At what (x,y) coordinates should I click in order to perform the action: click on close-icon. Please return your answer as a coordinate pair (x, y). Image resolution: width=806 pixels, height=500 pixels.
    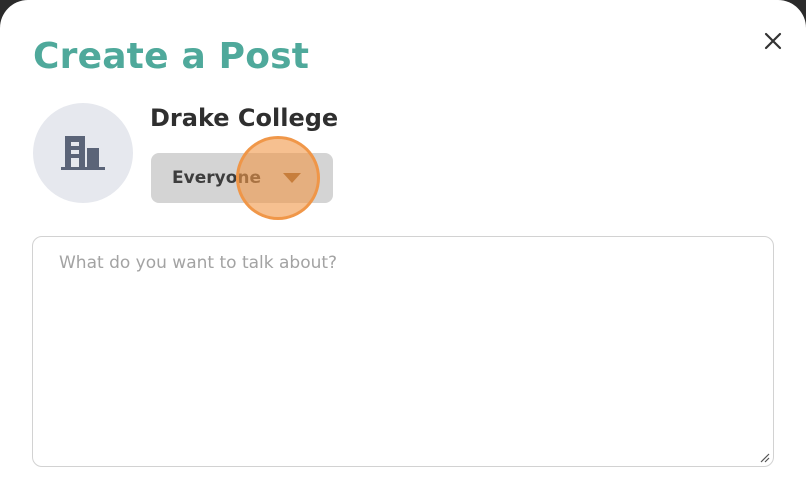
    Looking at the image, I should click on (773, 41).